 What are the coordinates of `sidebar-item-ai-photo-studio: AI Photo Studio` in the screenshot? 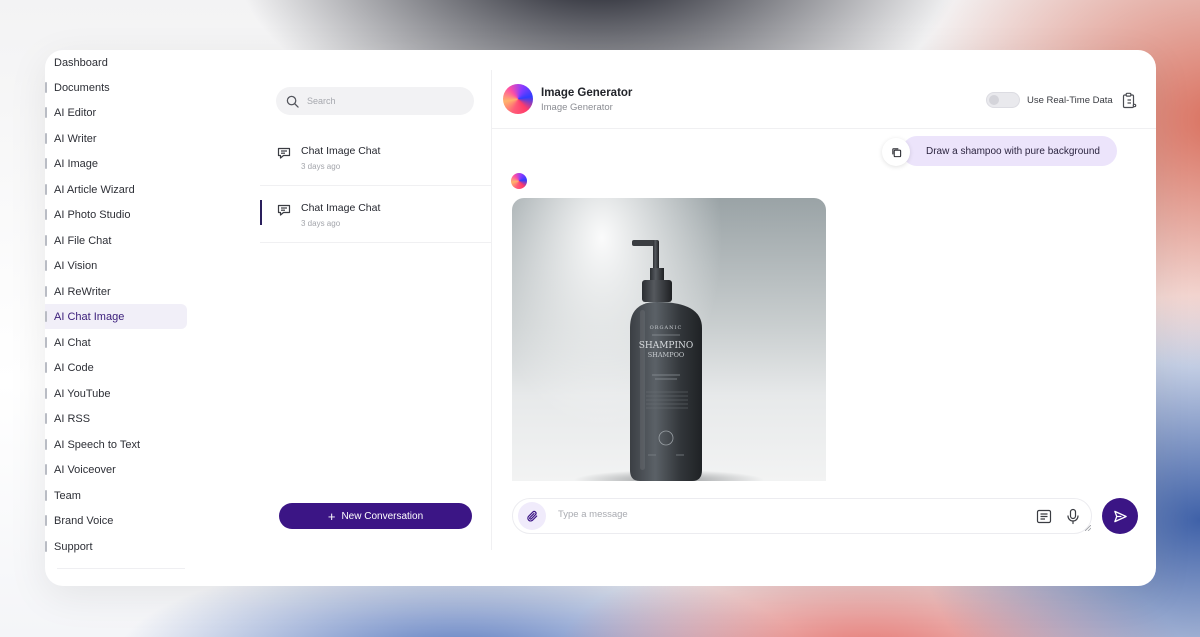 It's located at (116, 214).